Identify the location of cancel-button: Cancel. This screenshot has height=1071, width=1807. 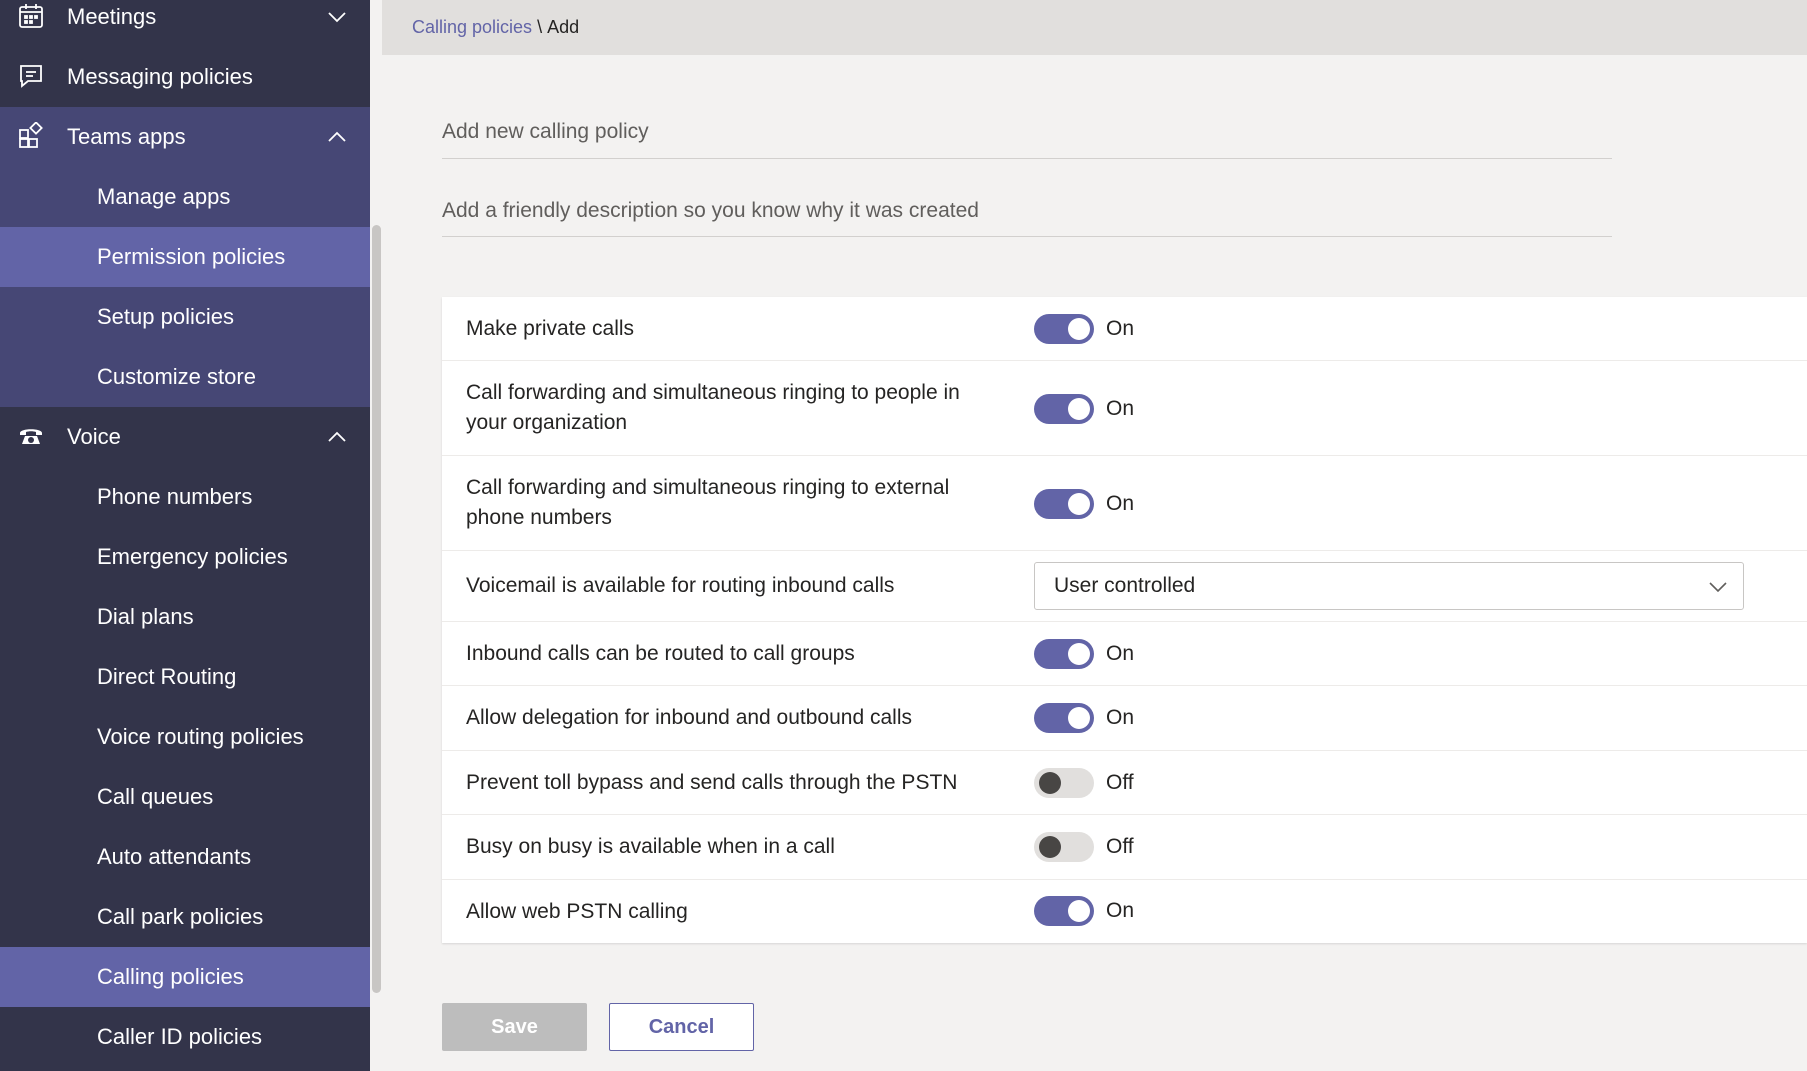
(681, 1027).